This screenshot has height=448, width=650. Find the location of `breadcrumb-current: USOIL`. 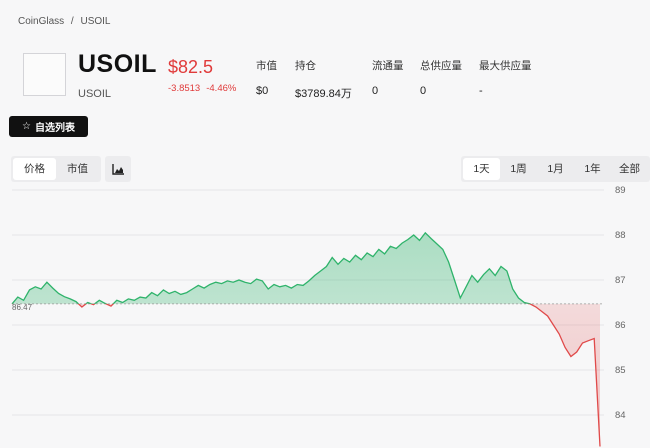

breadcrumb-current: USOIL is located at coordinates (95, 21).